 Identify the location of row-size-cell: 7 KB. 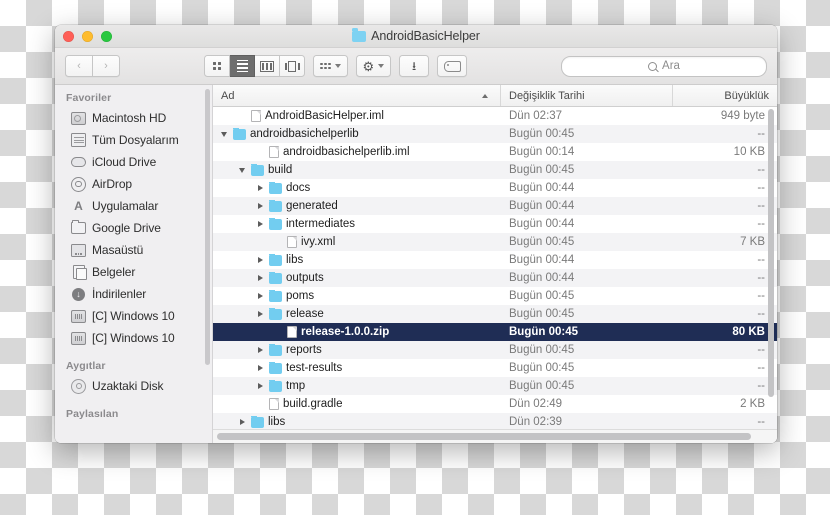
(752, 242).